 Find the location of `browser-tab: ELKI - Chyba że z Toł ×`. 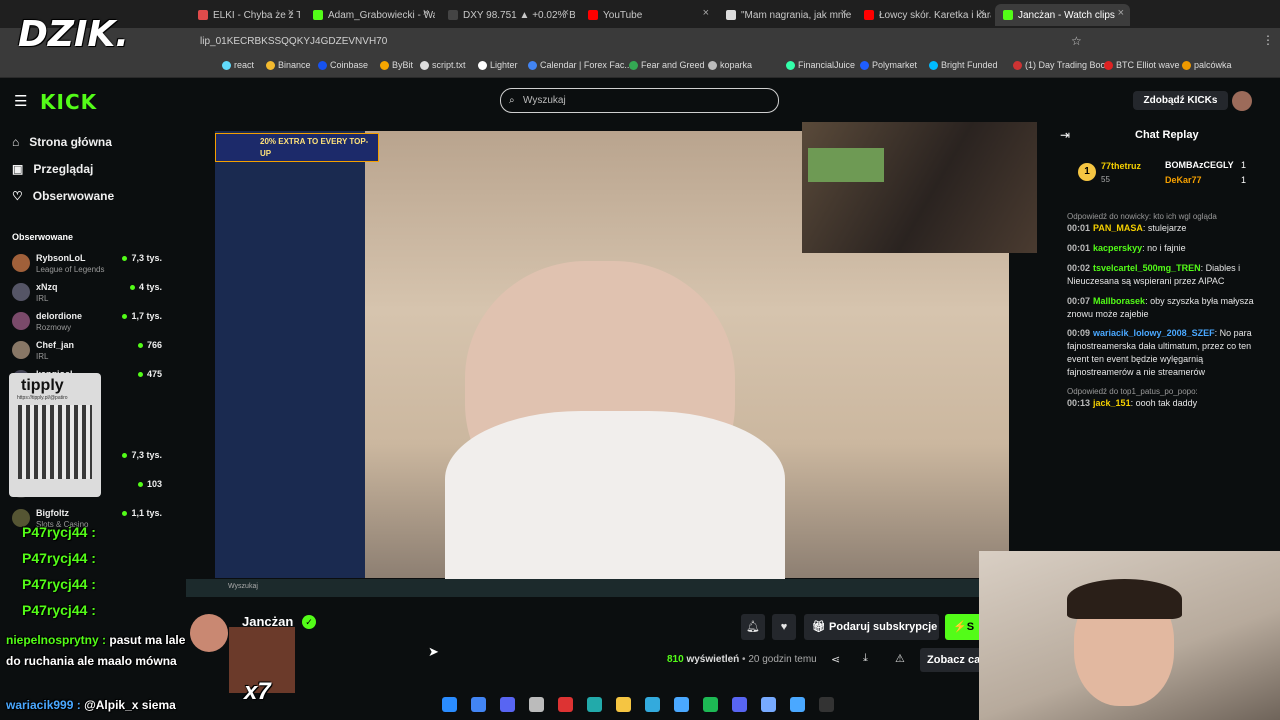

browser-tab: ELKI - Chyba że z Toł × is located at coordinates (245, 15).